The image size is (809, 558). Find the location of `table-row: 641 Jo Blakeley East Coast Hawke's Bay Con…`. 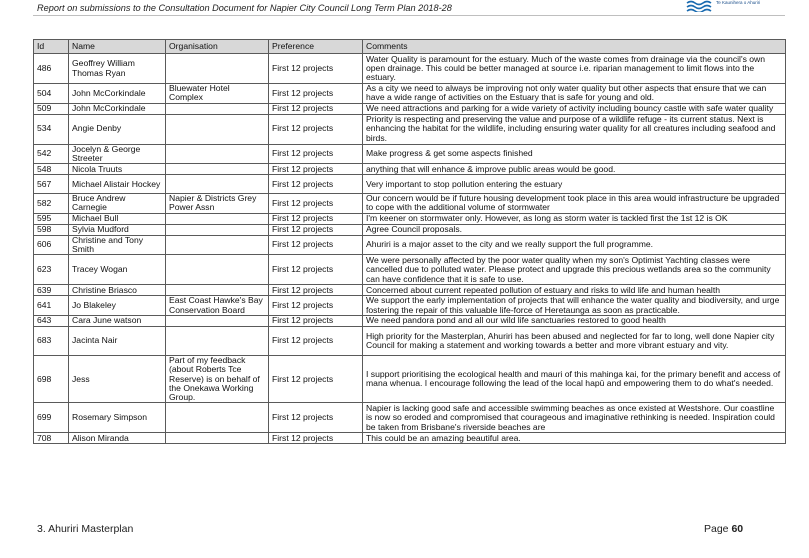

table-row: 641 Jo Blakeley East Coast Hawke's Bay Con… is located at coordinates (409, 305).